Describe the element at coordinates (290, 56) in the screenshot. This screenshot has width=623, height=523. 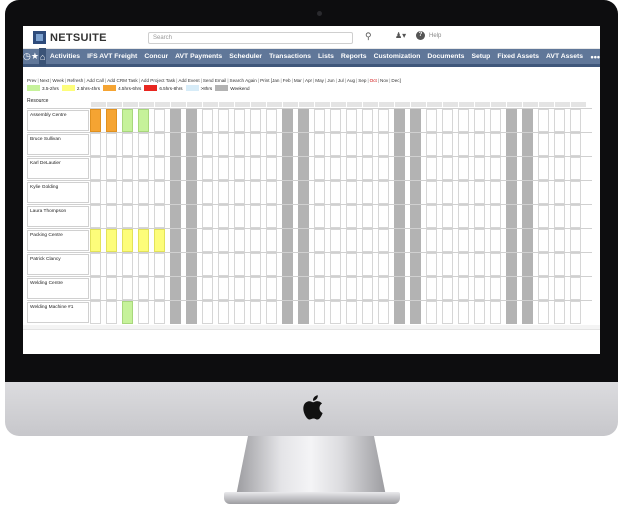
I see `nav-item: Transactions` at that location.